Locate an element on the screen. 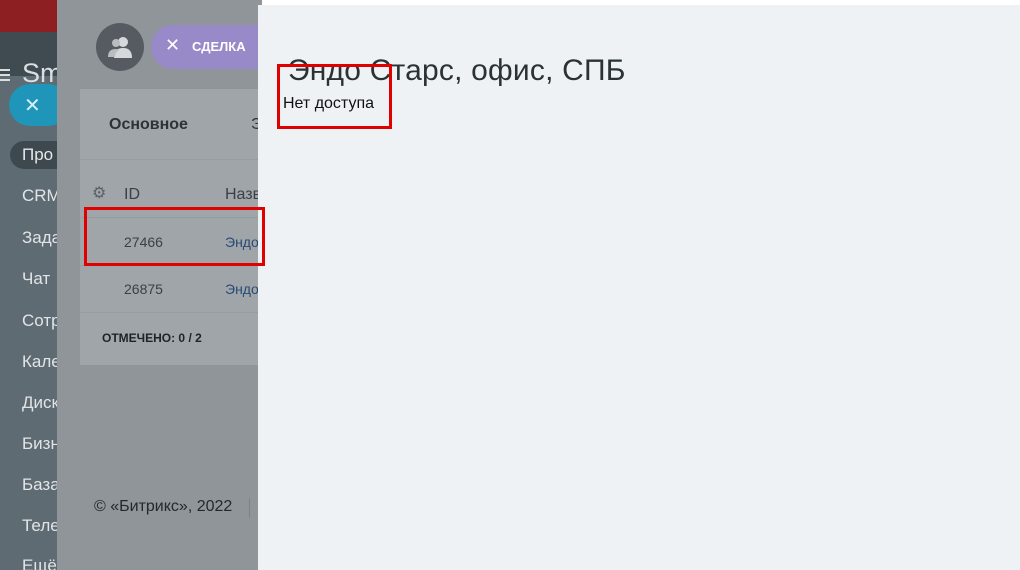  brand-strip is located at coordinates (28, 16).